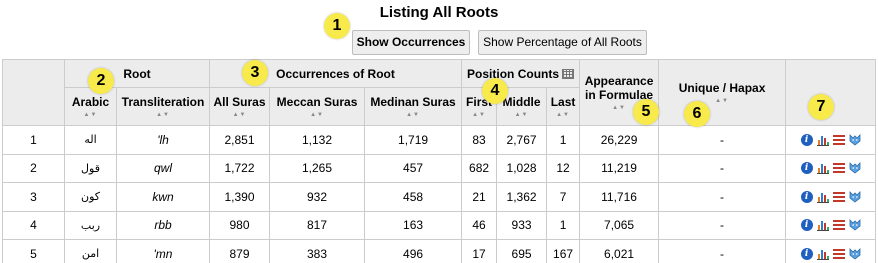 This screenshot has height=263, width=878. What do you see at coordinates (240, 225) in the screenshot?
I see `all-suras-cell: 980` at bounding box center [240, 225].